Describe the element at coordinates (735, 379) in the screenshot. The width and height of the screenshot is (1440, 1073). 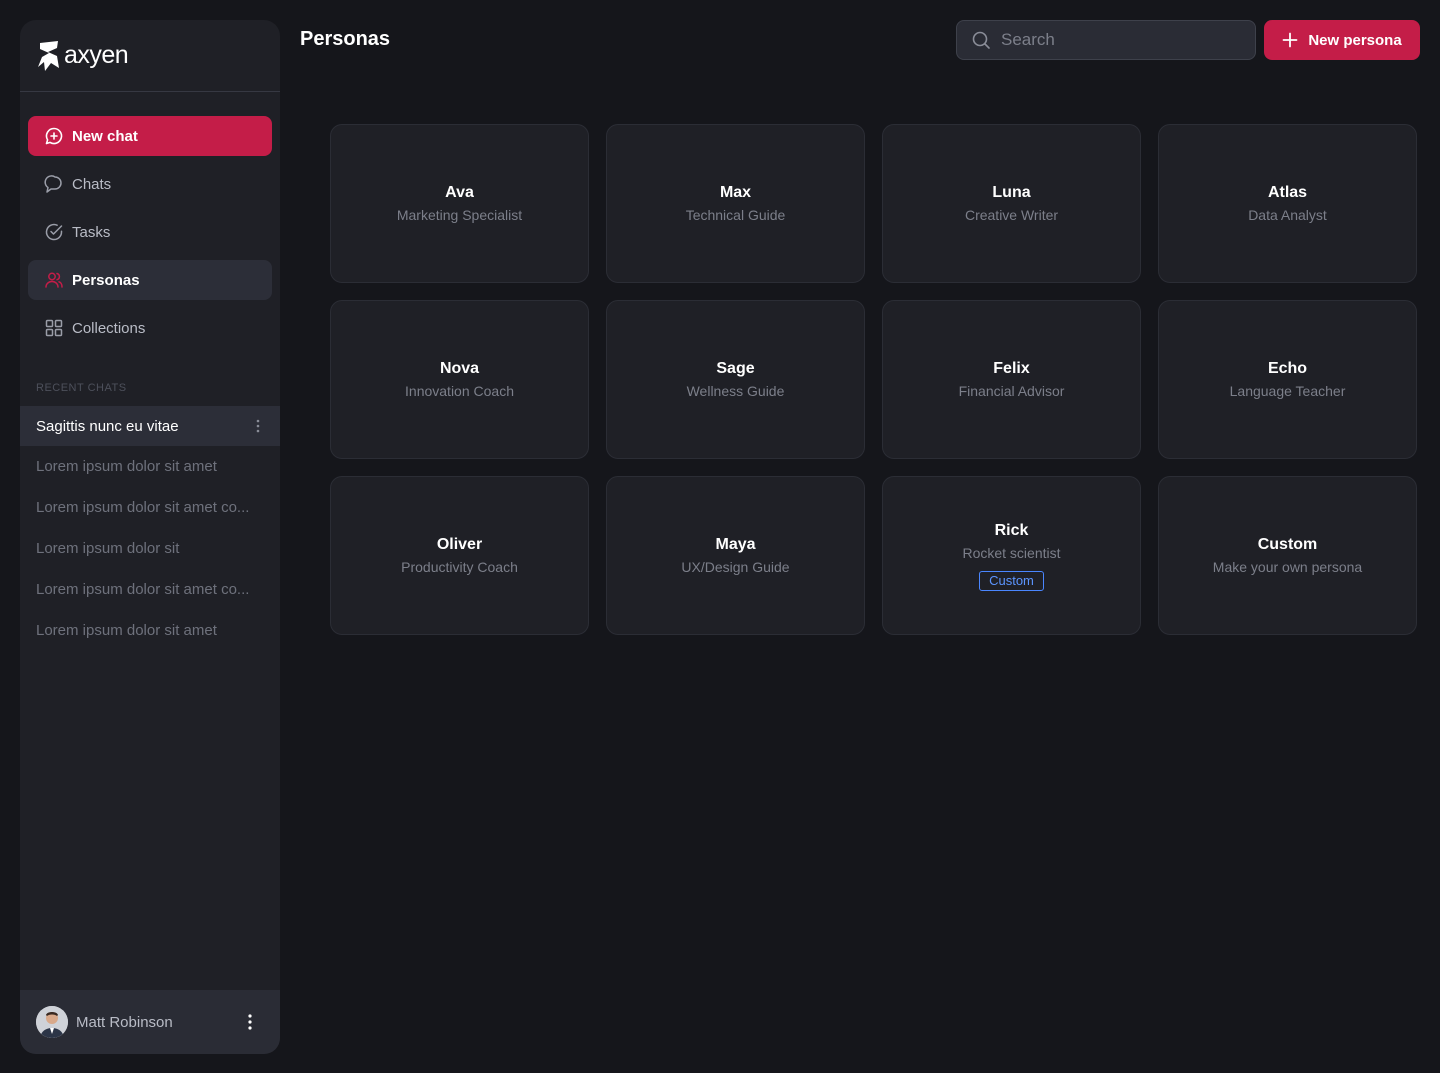
I see `persona-card-sage: Sage Wellness Guide` at that location.